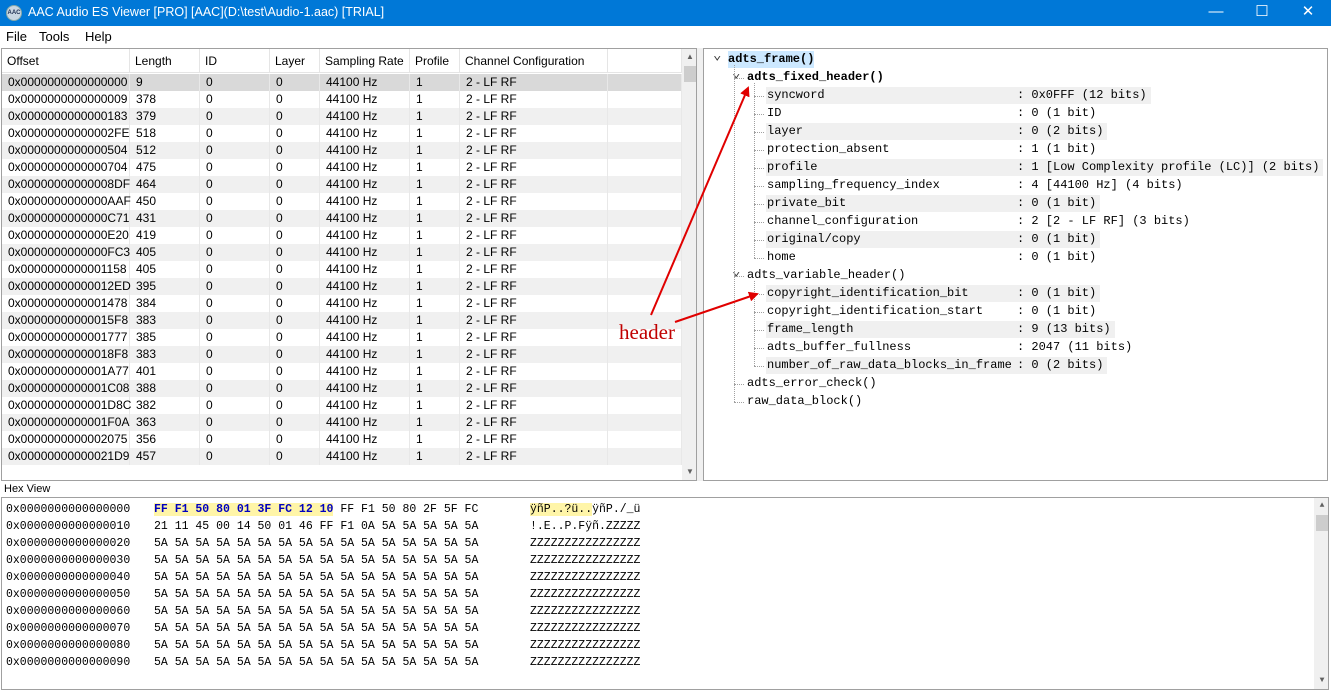 This screenshot has height=693, width=1331. Describe the element at coordinates (54, 36) in the screenshot. I see `menu-tools: Tools` at that location.